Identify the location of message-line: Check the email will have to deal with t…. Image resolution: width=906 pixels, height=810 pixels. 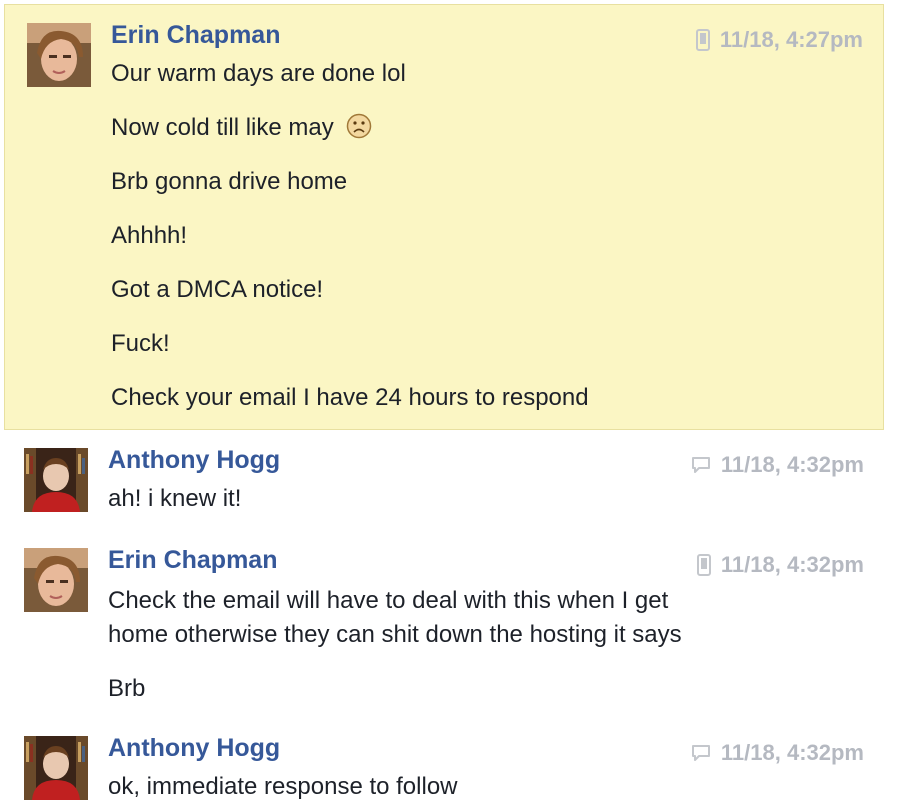
(388, 600).